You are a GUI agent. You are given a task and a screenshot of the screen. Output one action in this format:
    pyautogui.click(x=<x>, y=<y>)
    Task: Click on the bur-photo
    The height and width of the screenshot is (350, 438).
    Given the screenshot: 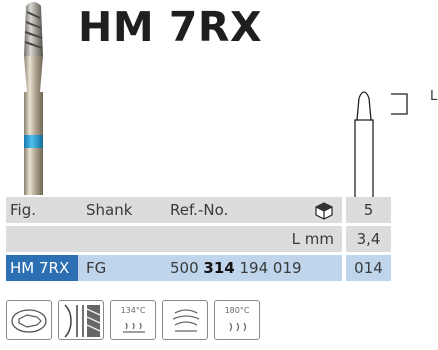 What is the action you would take?
    pyautogui.click(x=33, y=98)
    